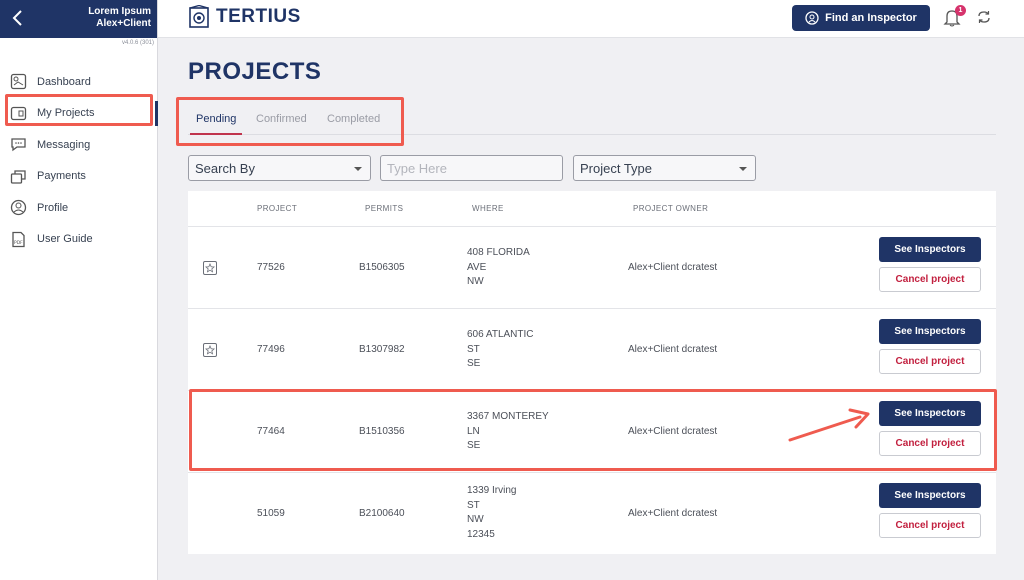 The image size is (1024, 580). Describe the element at coordinates (353, 119) in the screenshot. I see `tab-completed: Completed` at that location.